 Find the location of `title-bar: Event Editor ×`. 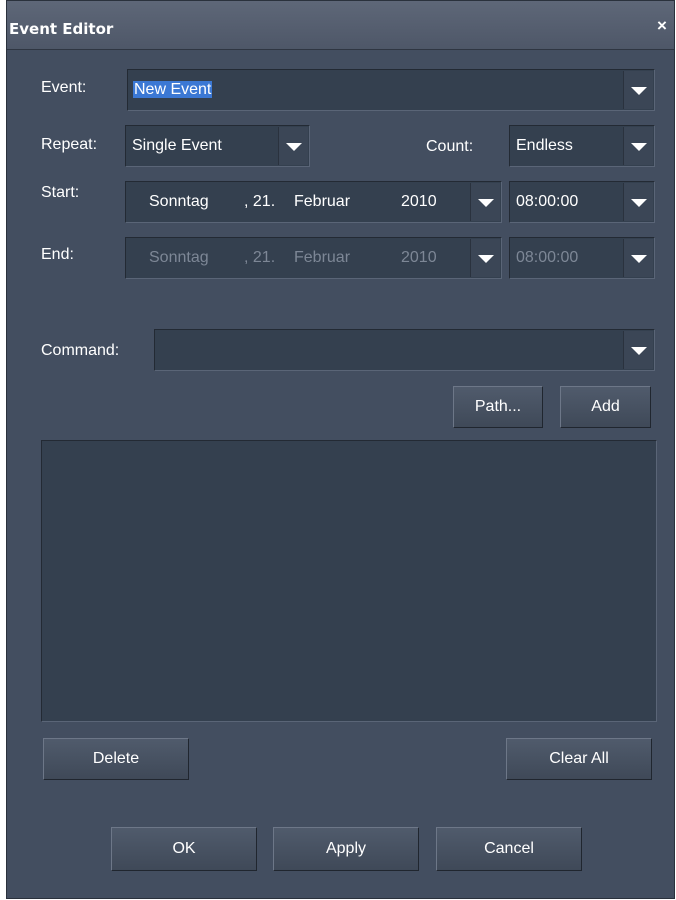

title-bar: Event Editor × is located at coordinates (340, 25).